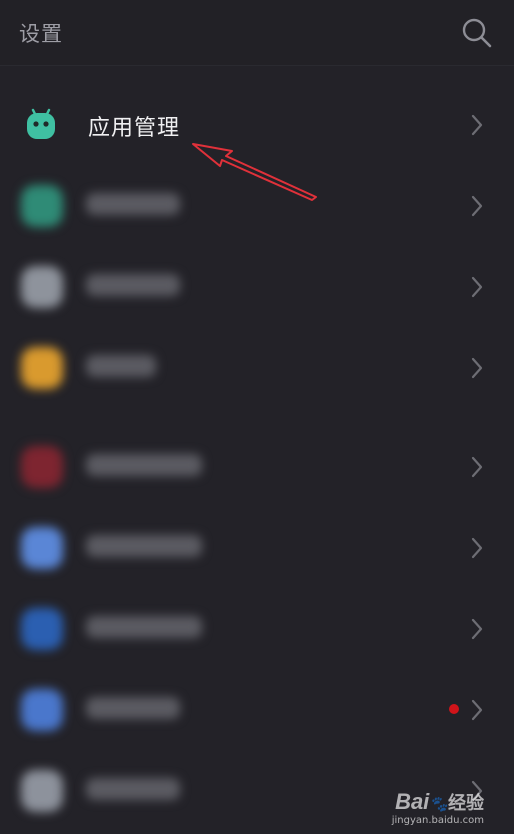 Image resolution: width=514 pixels, height=834 pixels. What do you see at coordinates (41, 34) in the screenshot?
I see `page-title: 设置` at bounding box center [41, 34].